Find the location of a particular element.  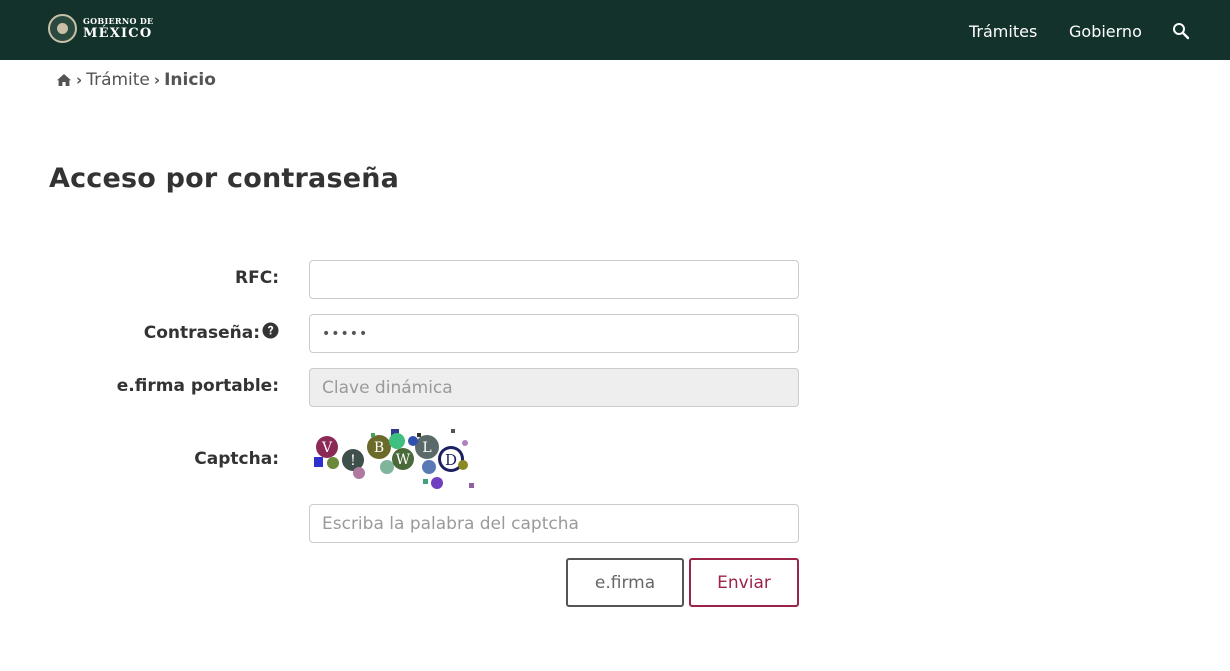

password-input: ••••• is located at coordinates (554, 333).